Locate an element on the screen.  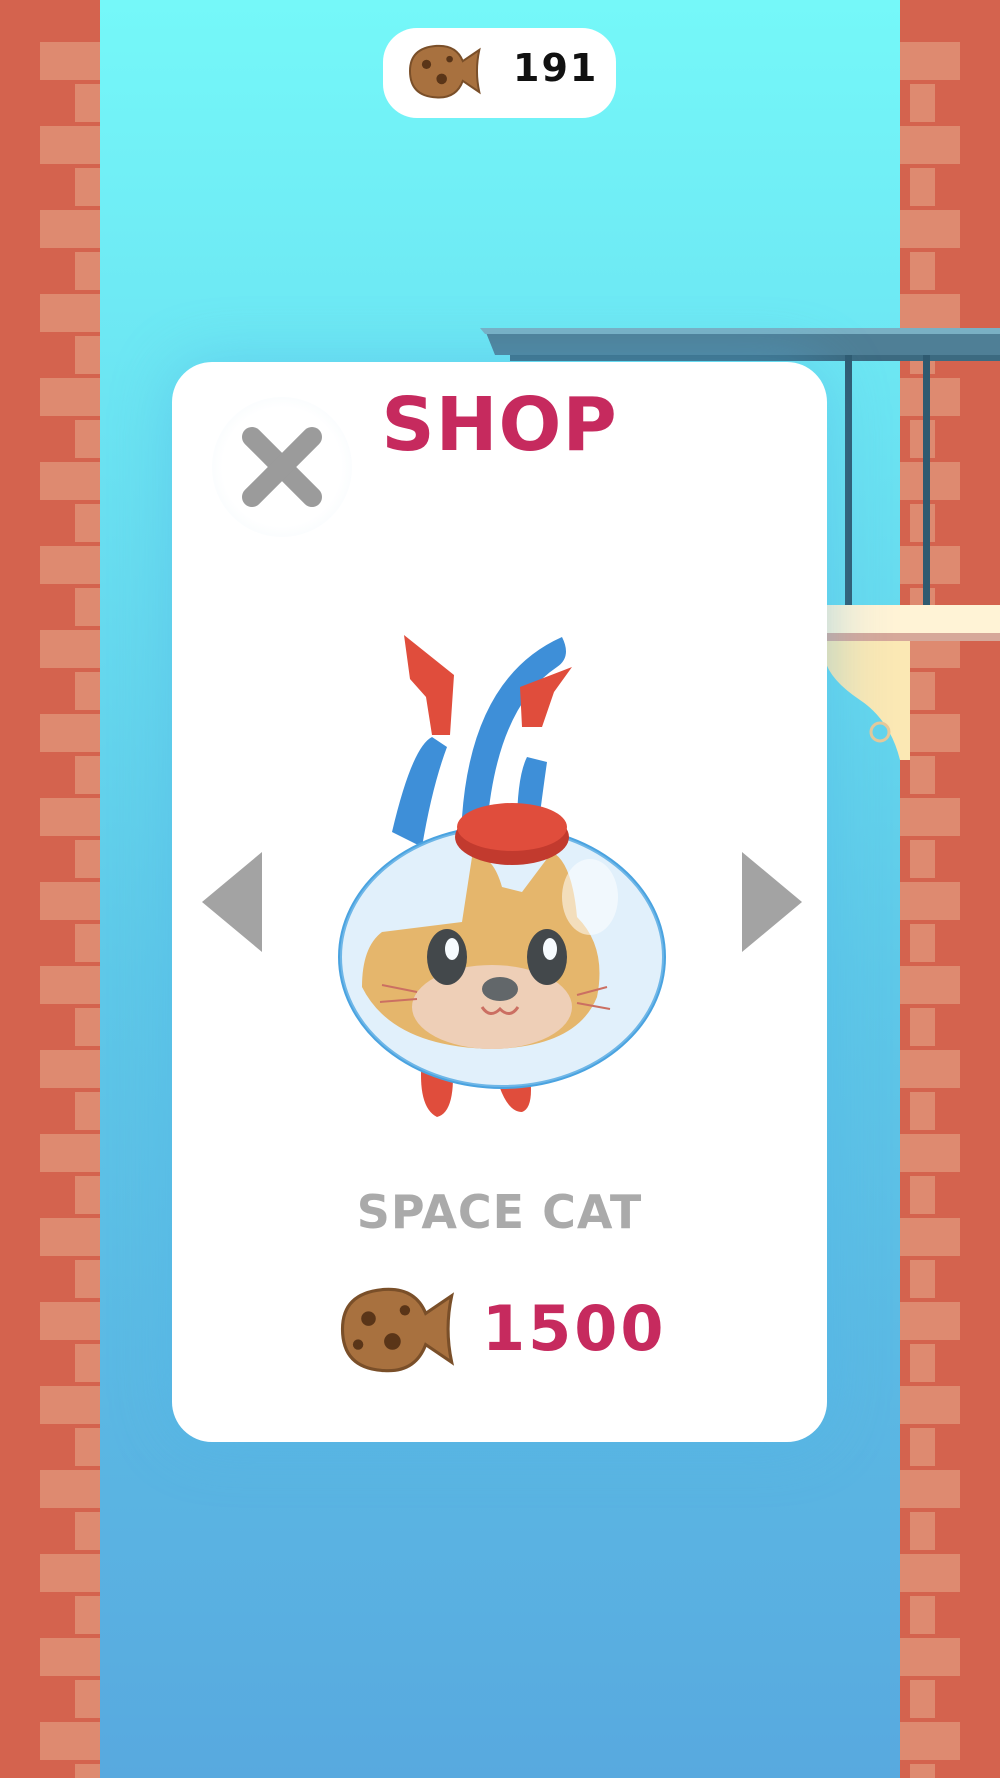
price-tag: 1500 is located at coordinates (532, 1332).